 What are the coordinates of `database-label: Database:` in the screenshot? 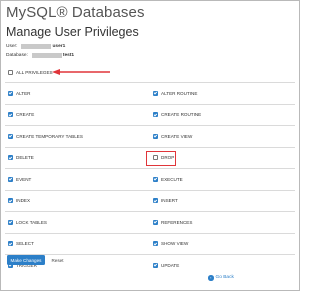 It's located at (17, 55).